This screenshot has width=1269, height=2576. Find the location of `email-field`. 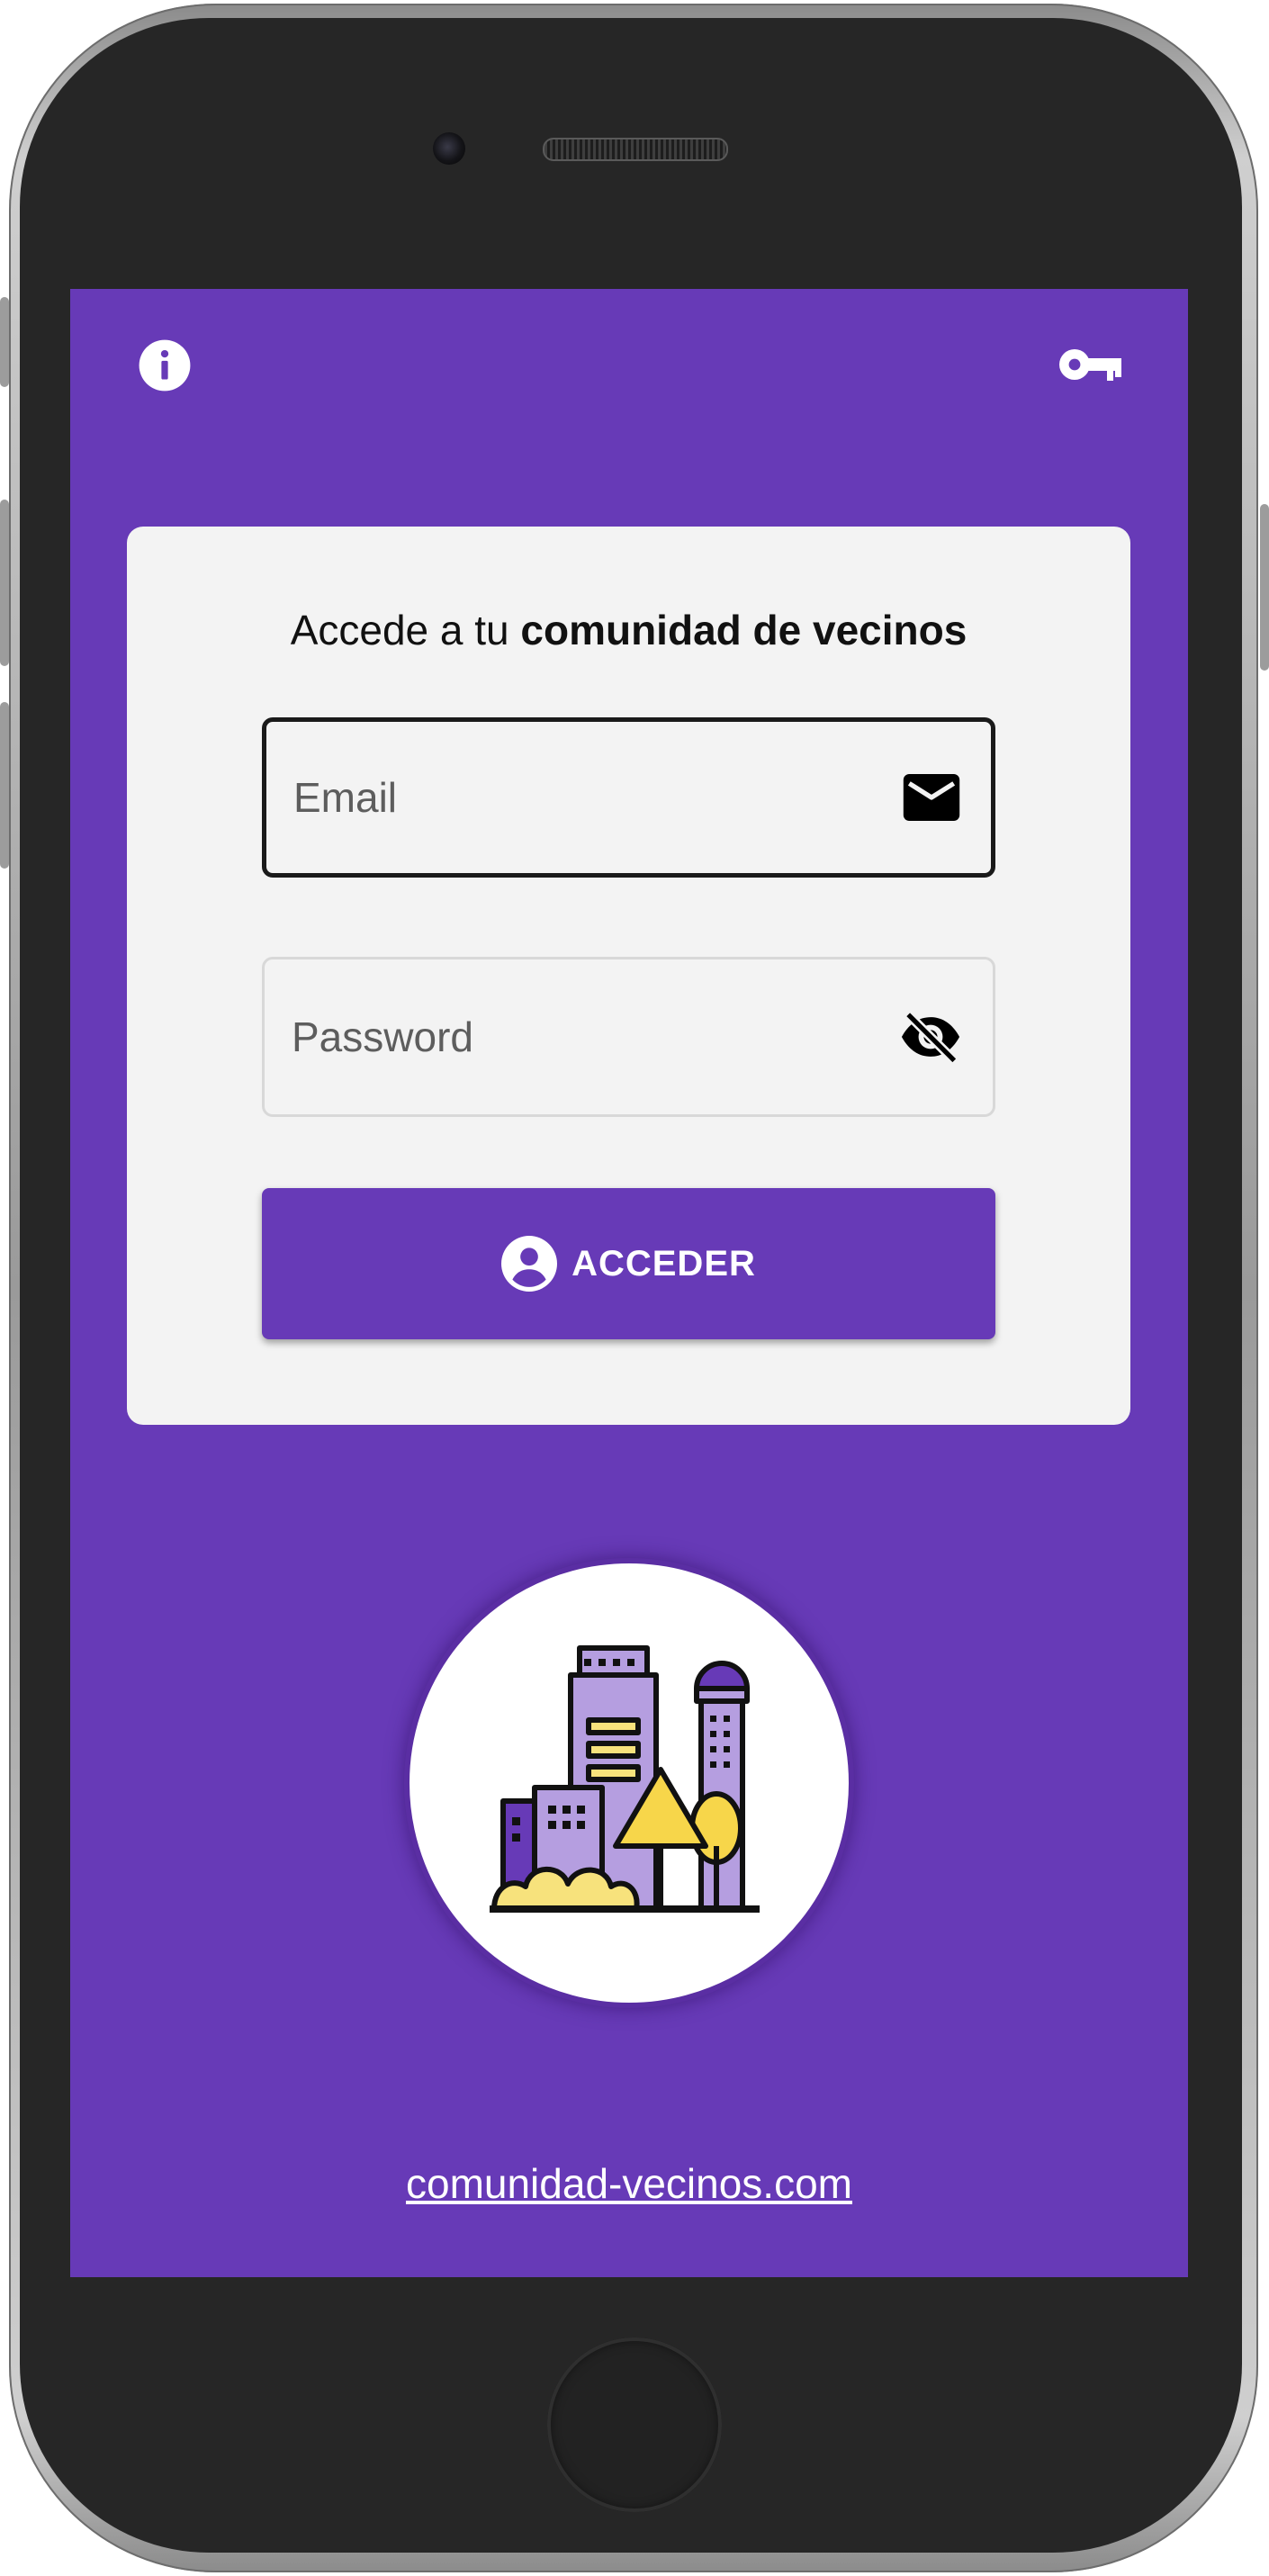

email-field is located at coordinates (628, 797).